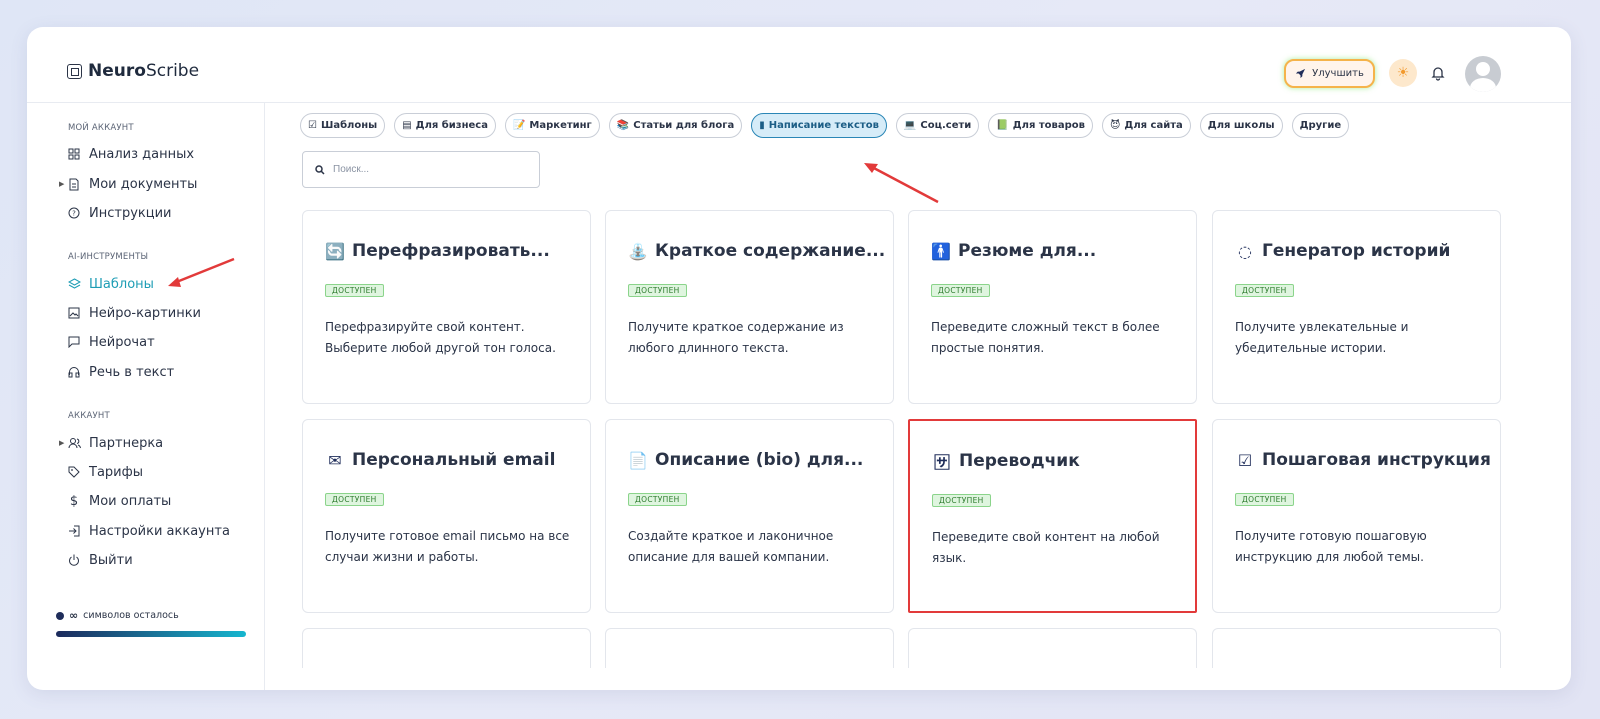 The width and height of the screenshot is (1600, 719). I want to click on tag-icon, so click(74, 472).